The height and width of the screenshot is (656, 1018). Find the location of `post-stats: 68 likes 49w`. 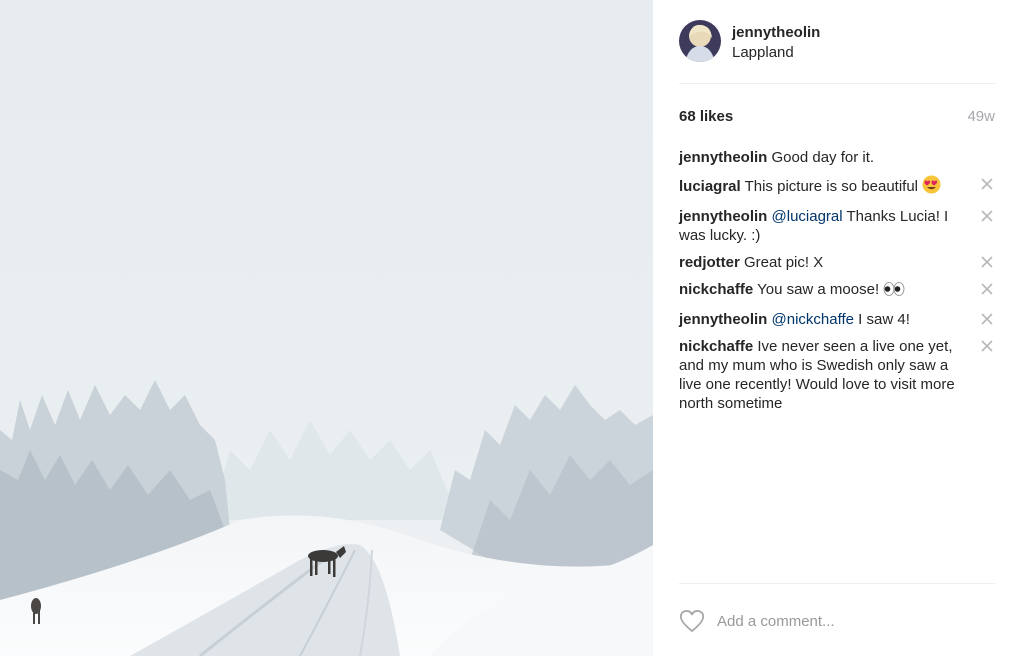

post-stats: 68 likes 49w is located at coordinates (837, 118).